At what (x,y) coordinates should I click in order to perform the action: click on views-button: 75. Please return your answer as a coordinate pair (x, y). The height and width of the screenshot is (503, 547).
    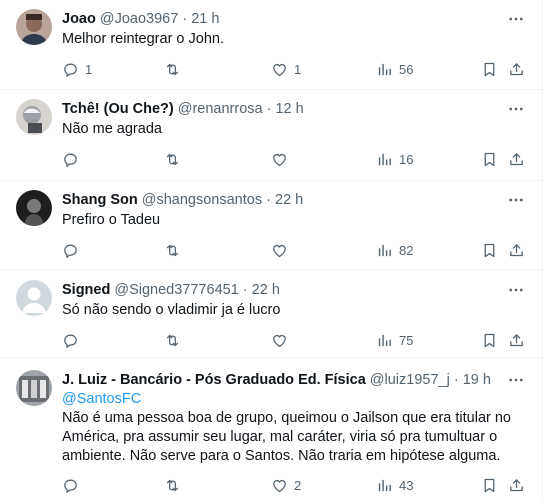
    Looking at the image, I should click on (394, 340).